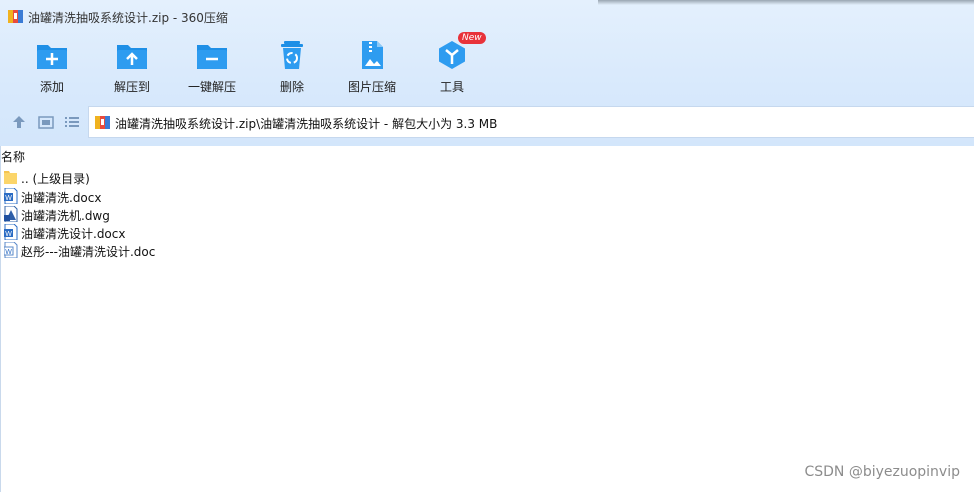 Image resolution: width=974 pixels, height=492 pixels. I want to click on add-label: 添加, so click(51, 87).